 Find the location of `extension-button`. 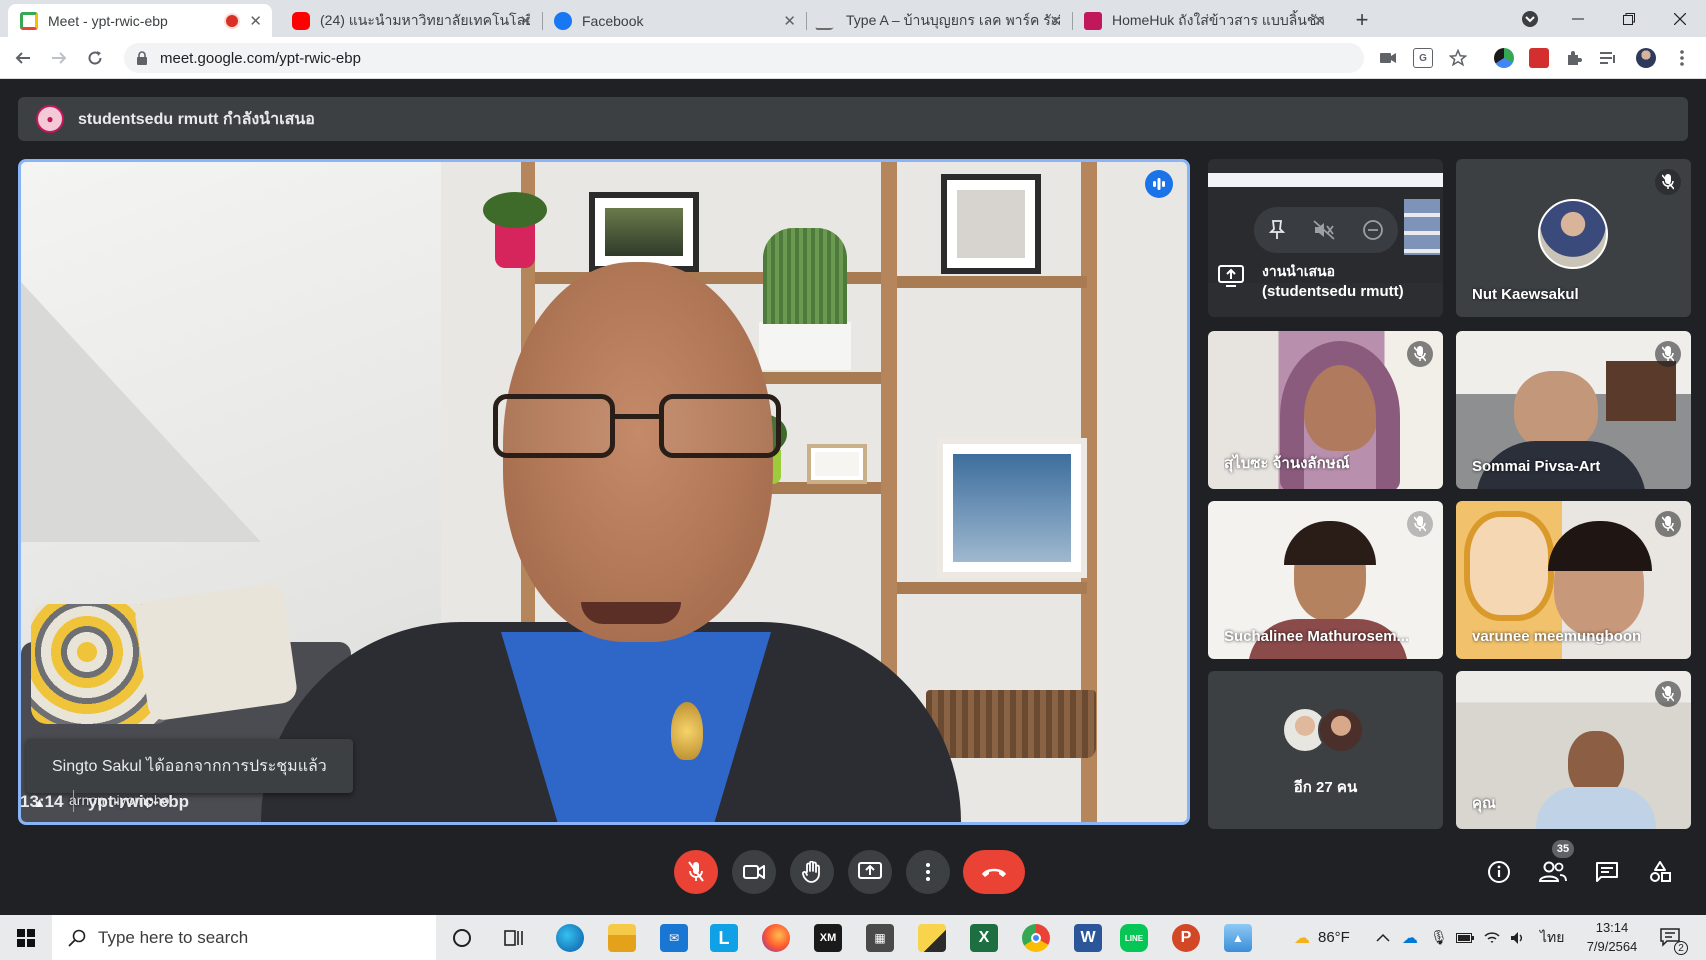

extension-button is located at coordinates (1504, 58).